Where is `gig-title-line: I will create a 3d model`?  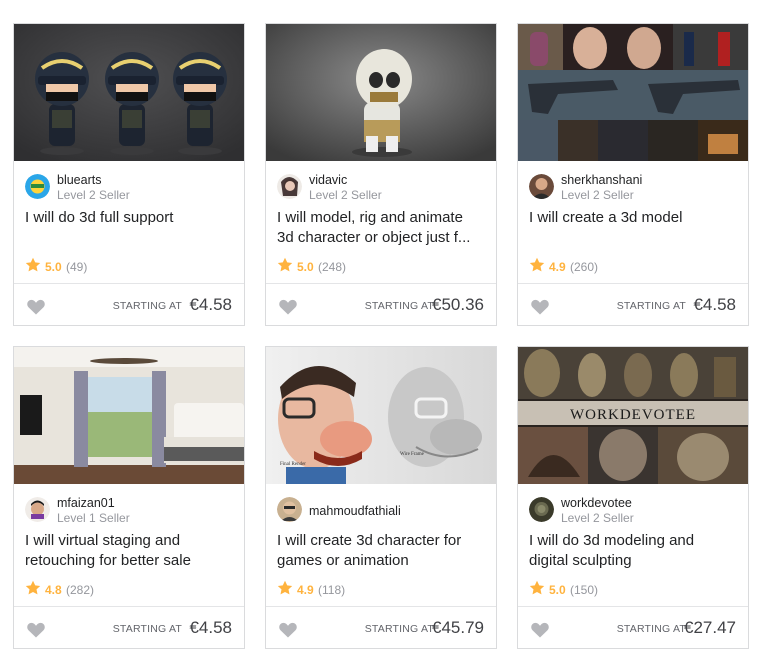 gig-title-line: I will create a 3d model is located at coordinates (606, 217).